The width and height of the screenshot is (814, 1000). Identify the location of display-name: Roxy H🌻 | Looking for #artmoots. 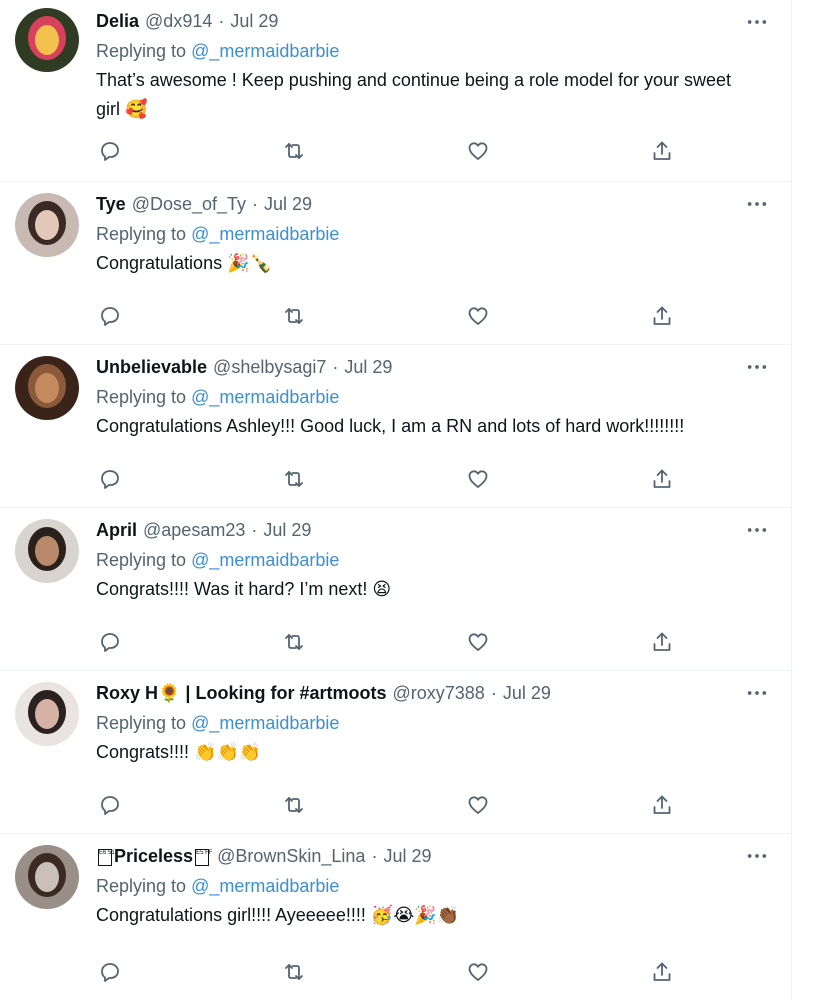
(241, 693).